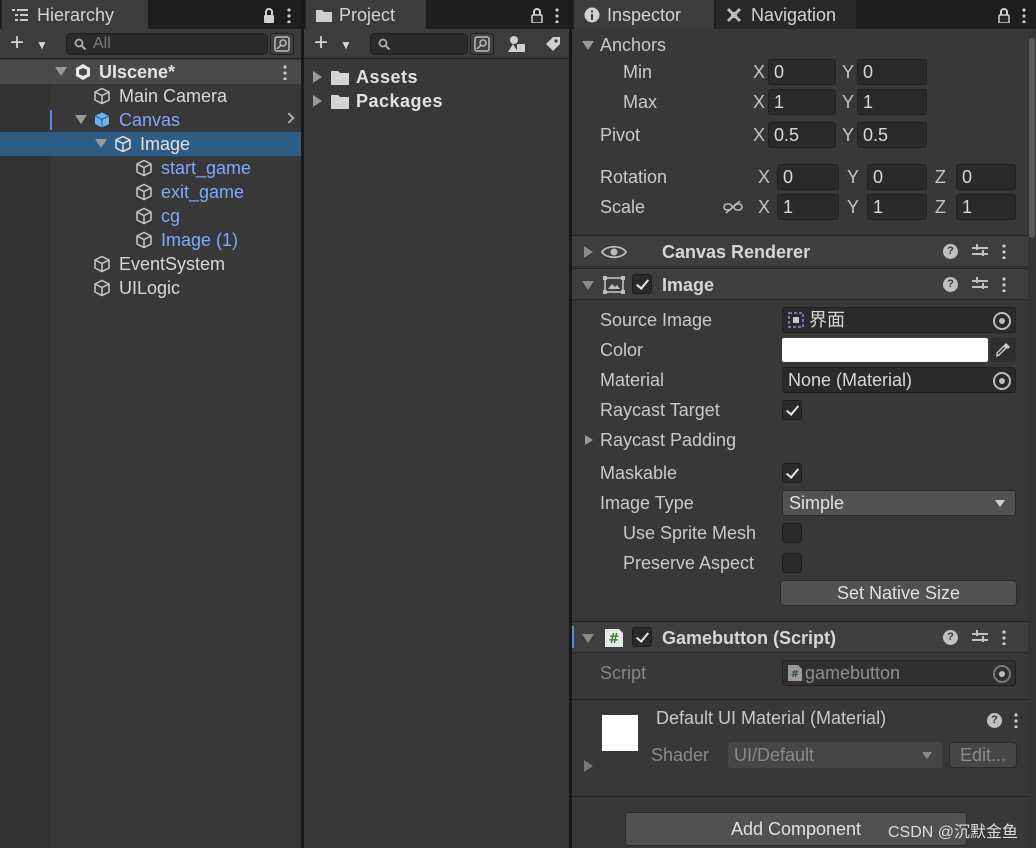 This screenshot has width=1036, height=848. What do you see at coordinates (150, 144) in the screenshot?
I see `hierarchy-item-image: Image` at bounding box center [150, 144].